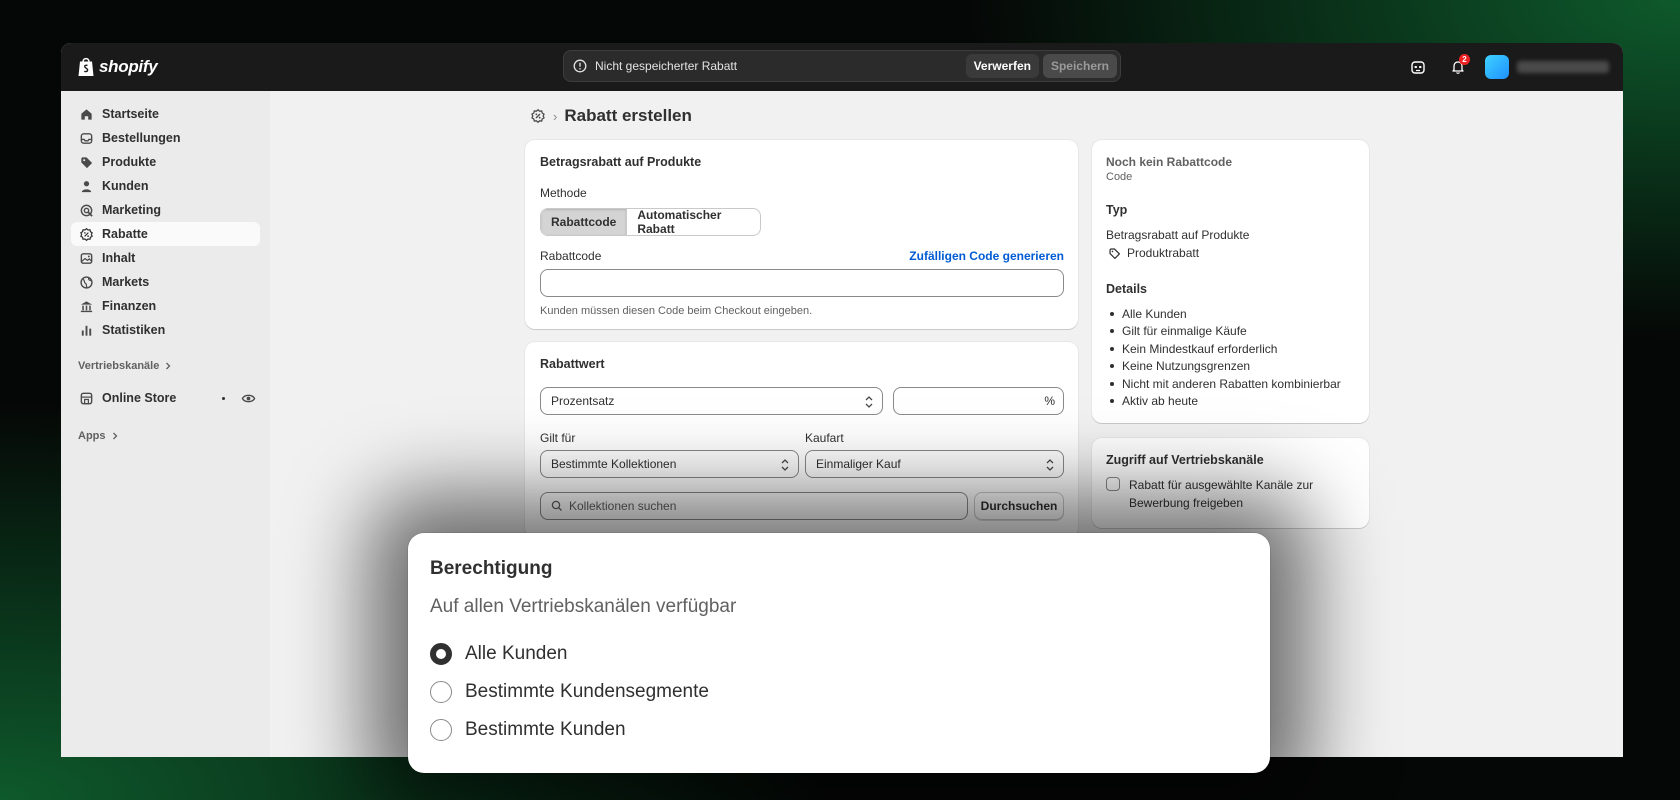  I want to click on radio-button-selected, so click(441, 654).